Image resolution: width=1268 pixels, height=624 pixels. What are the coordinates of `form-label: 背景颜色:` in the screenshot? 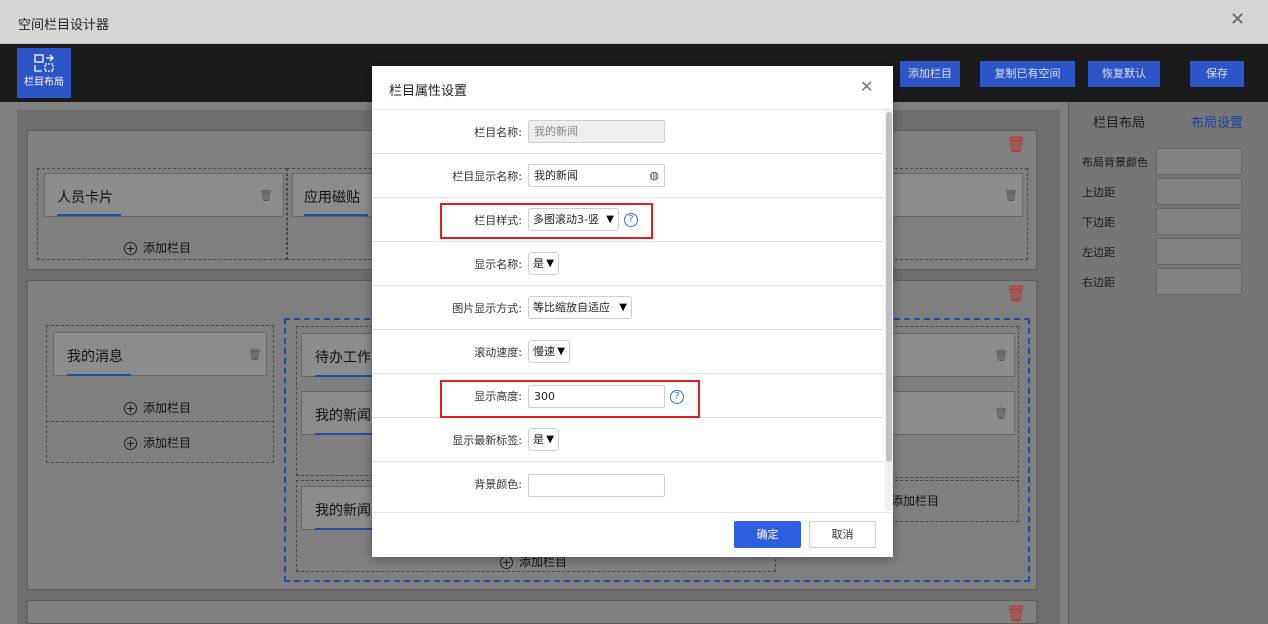 It's located at (498, 484).